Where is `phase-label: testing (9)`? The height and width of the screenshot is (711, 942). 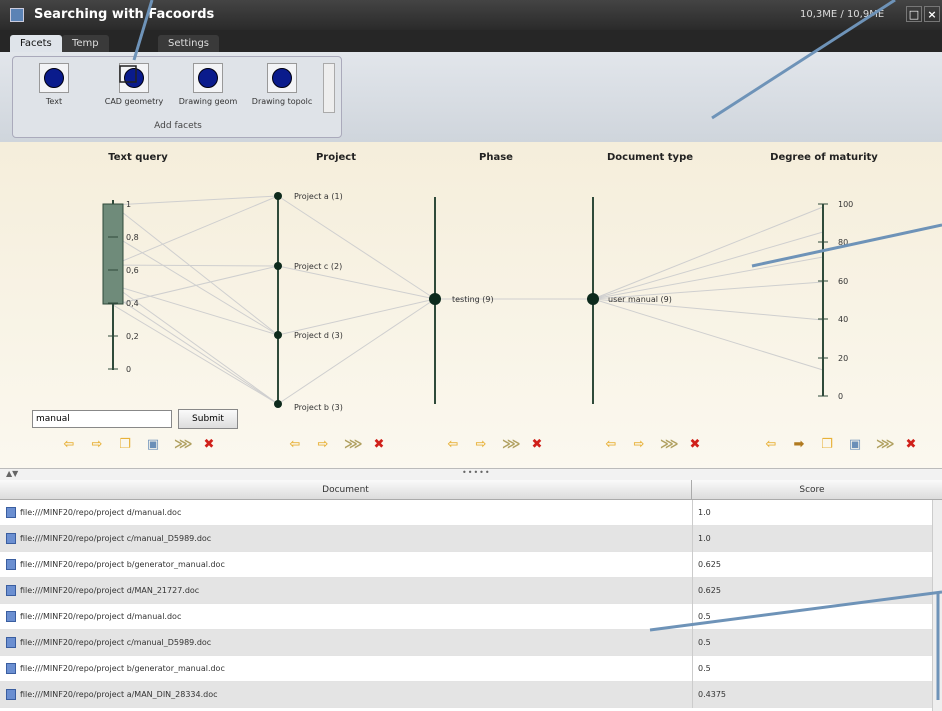 phase-label: testing (9) is located at coordinates (473, 299).